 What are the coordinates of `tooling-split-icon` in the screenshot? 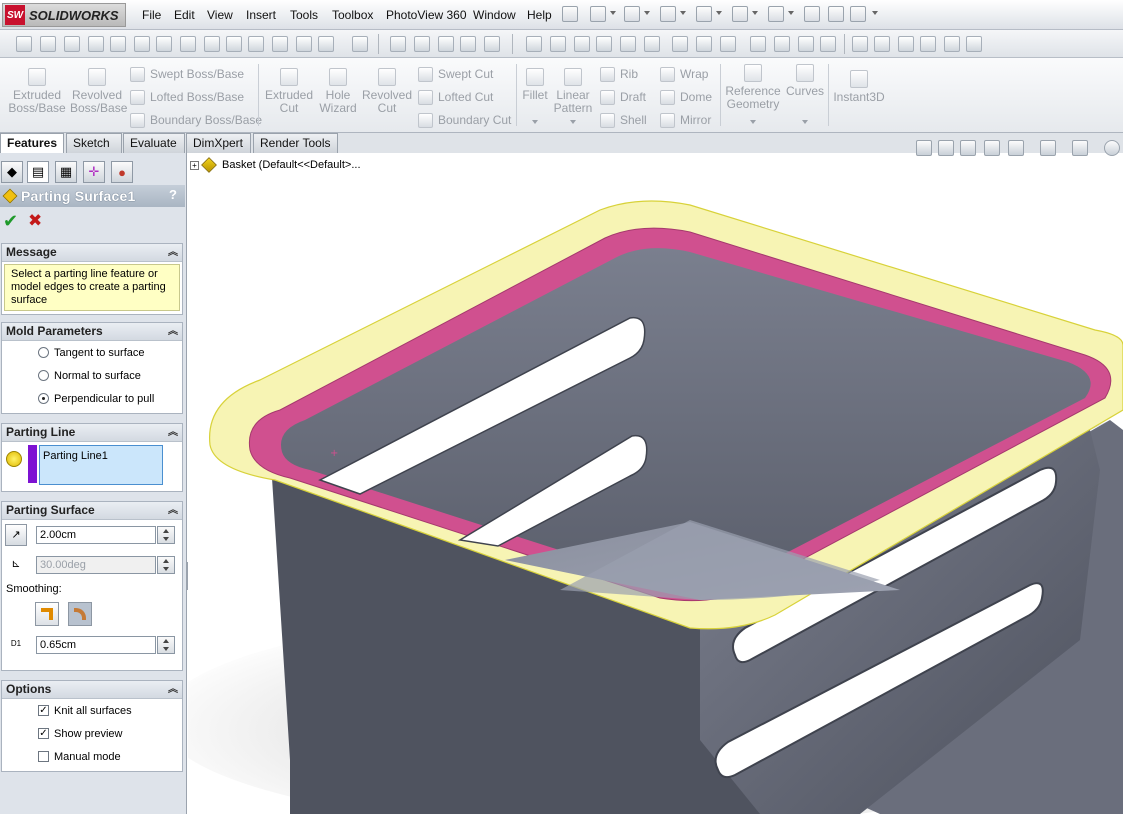 It's located at (492, 44).